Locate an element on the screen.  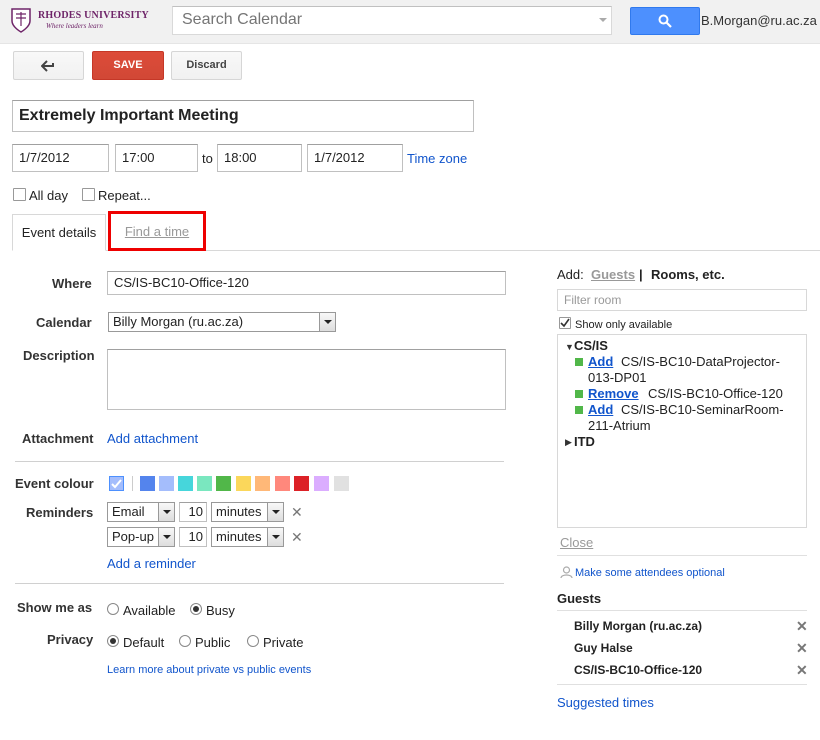
remove-room-link: Remove is located at coordinates (613, 393).